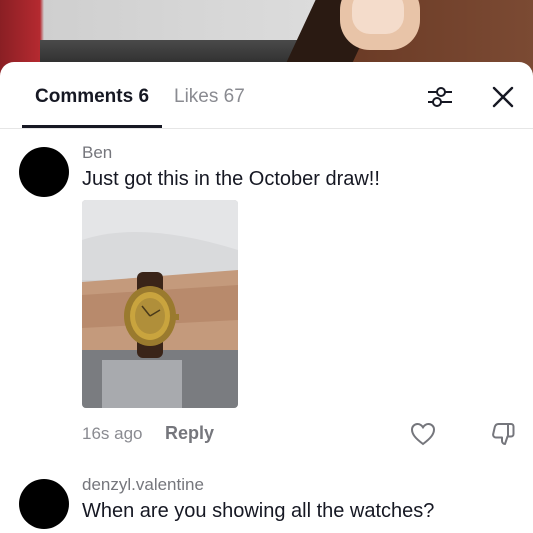 Image resolution: width=533 pixels, height=533 pixels. I want to click on comment-text: Just got this in the October draw!!, so click(231, 179).